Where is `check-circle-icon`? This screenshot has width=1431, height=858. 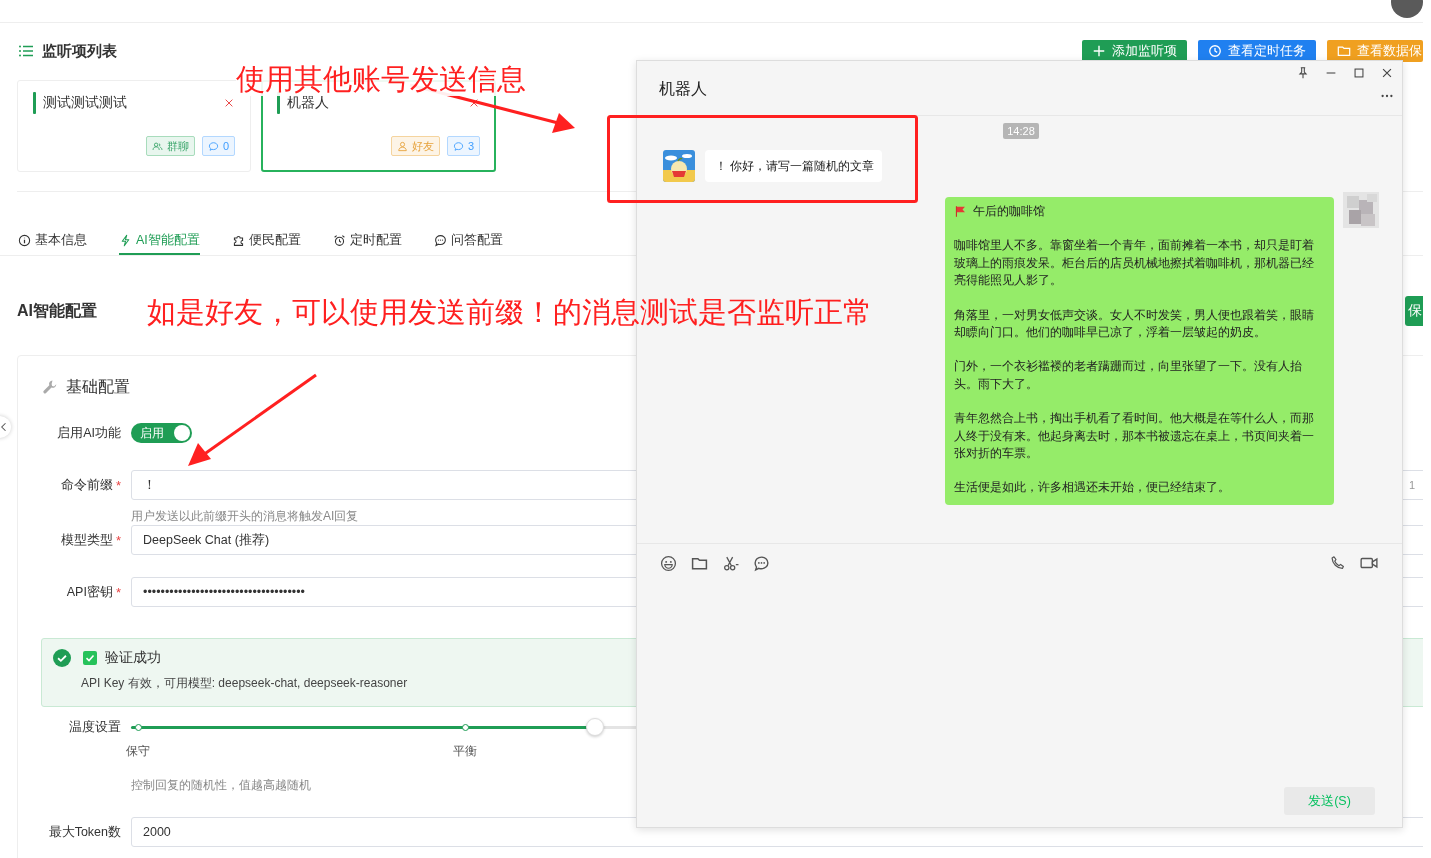
check-circle-icon is located at coordinates (62, 658).